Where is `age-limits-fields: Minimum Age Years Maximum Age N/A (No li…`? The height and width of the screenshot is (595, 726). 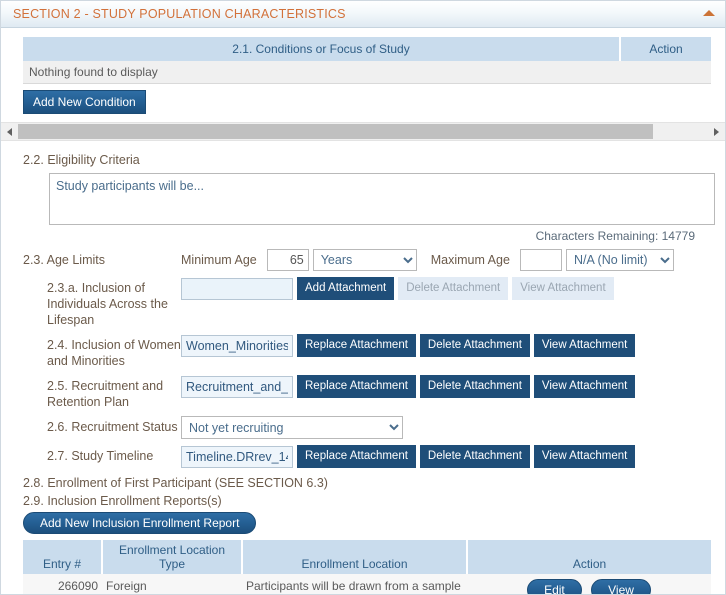 age-limits-fields: Minimum Age Years Maximum Age N/A (No li… is located at coordinates (427, 260).